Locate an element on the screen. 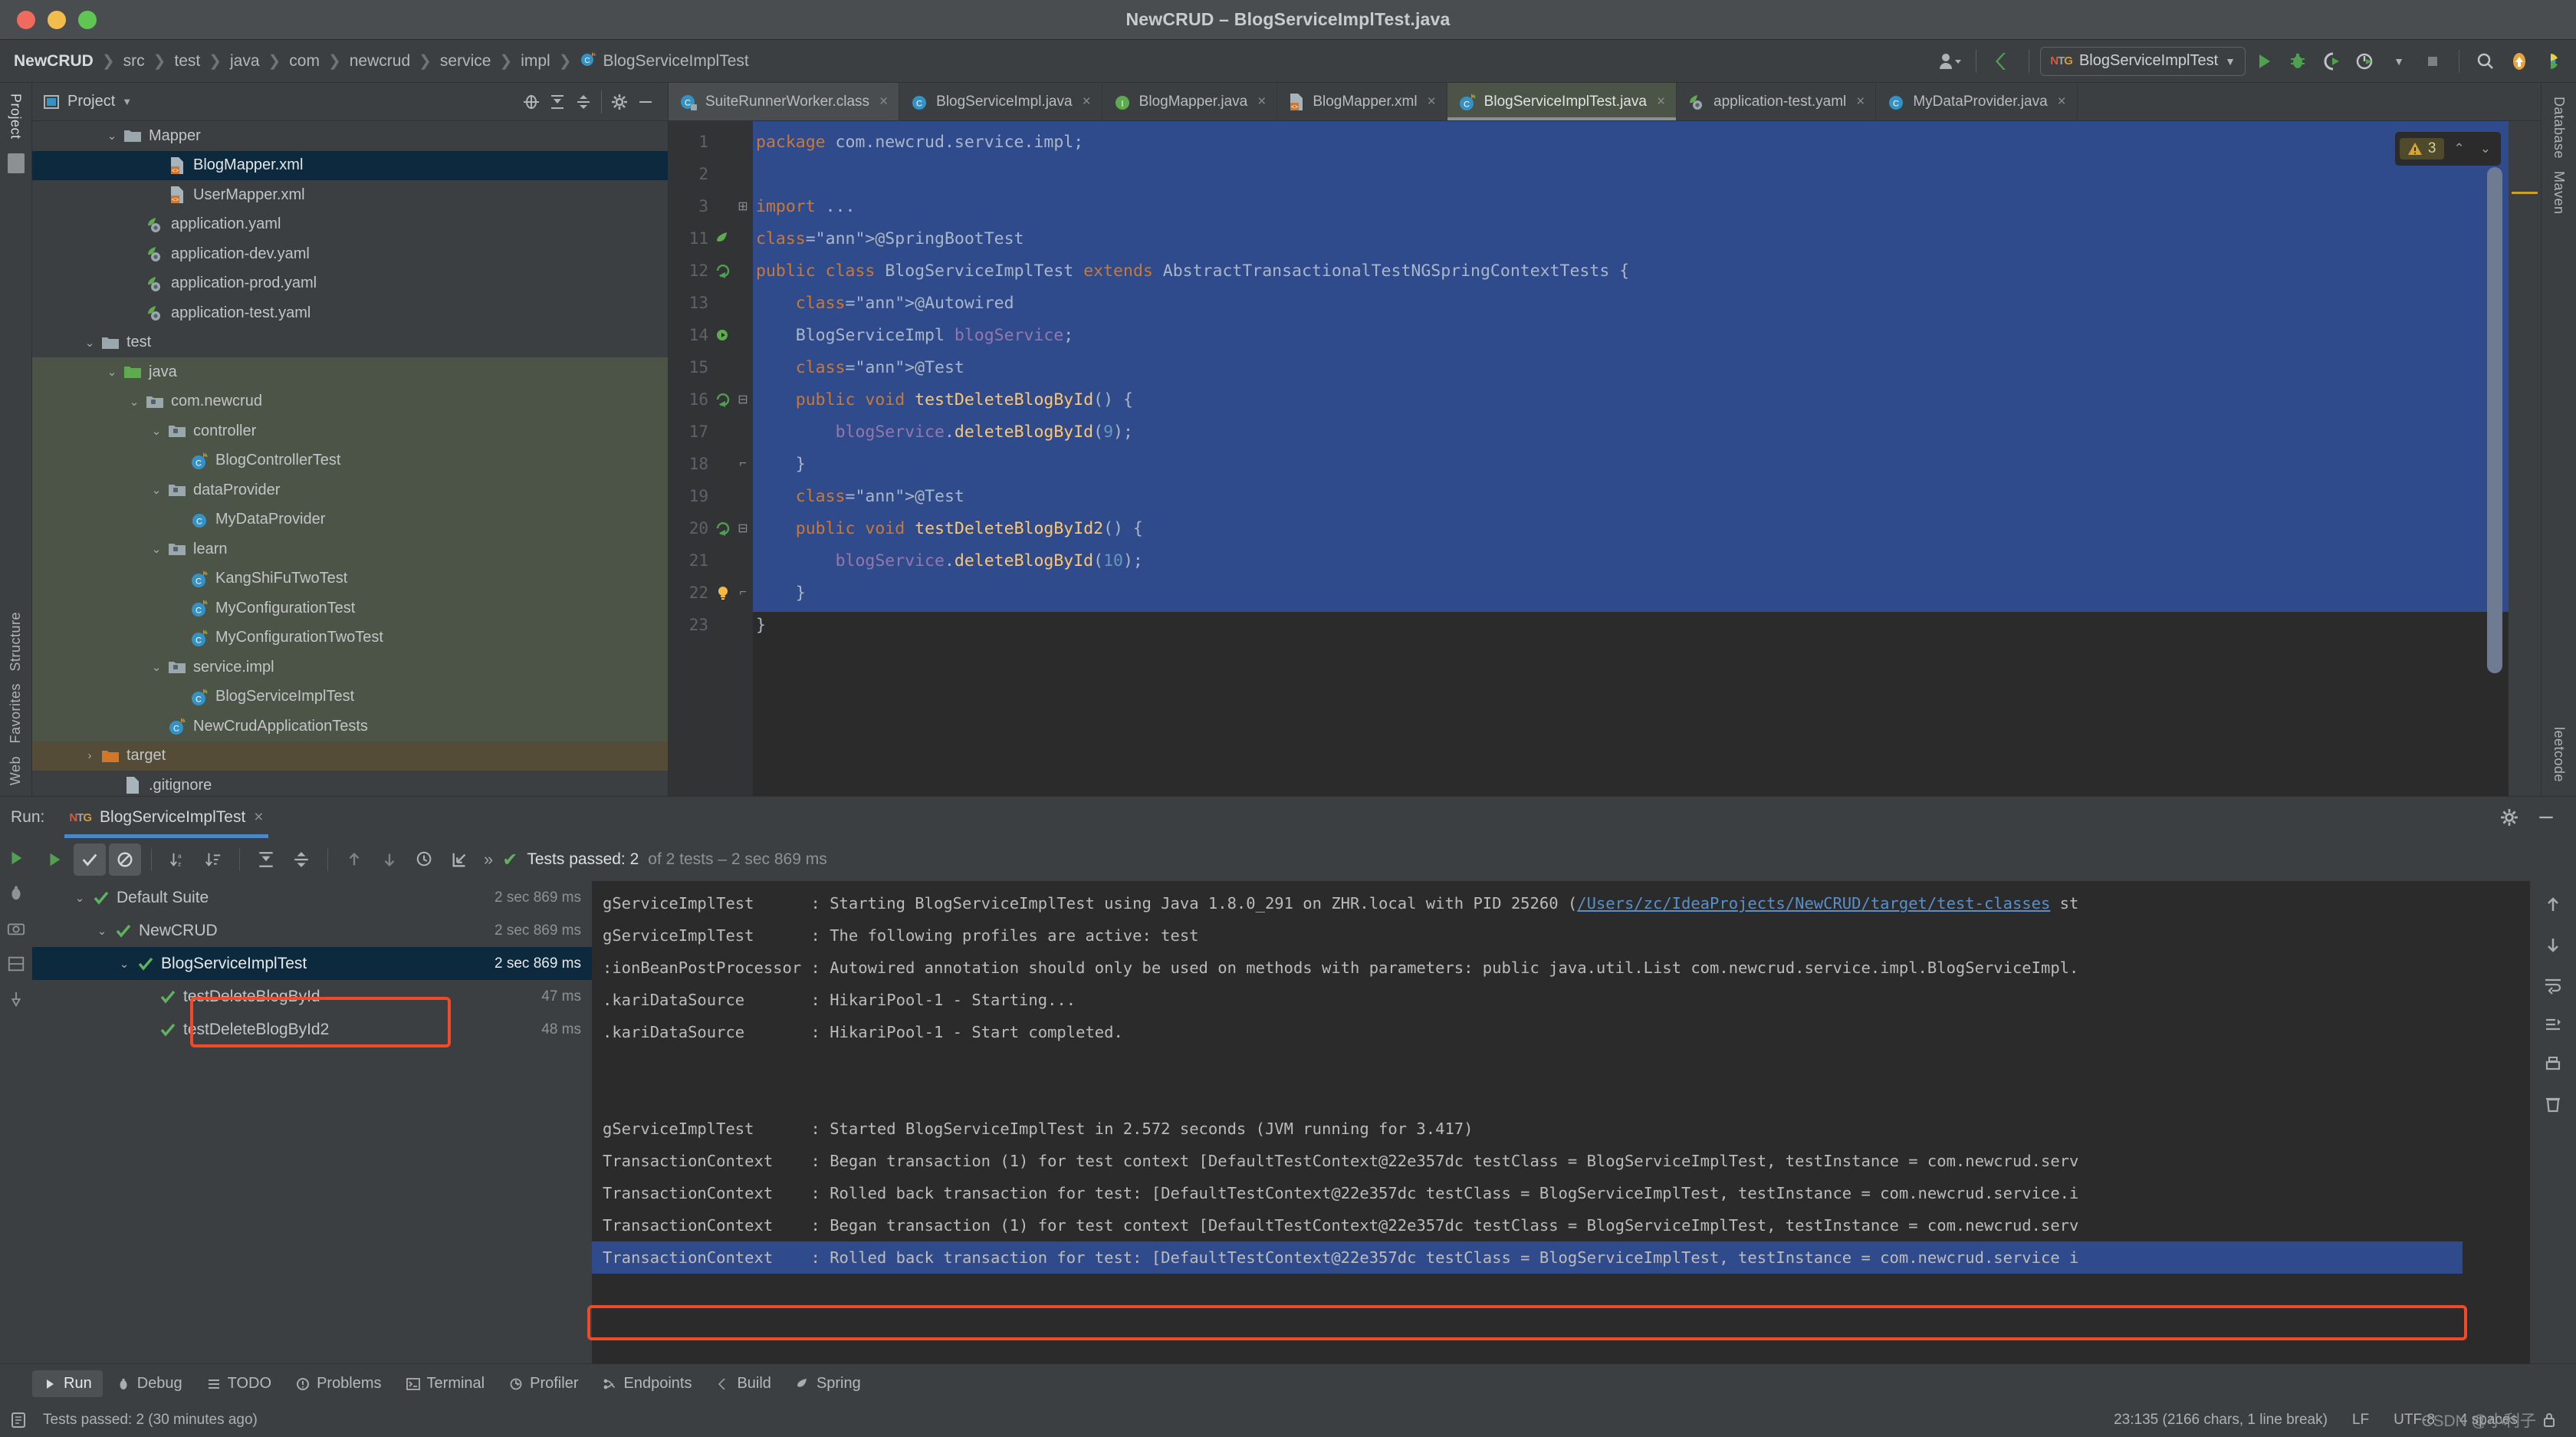 The height and width of the screenshot is (1437, 2576). editor-tab-application-test-yaml: application-test.yaml × is located at coordinates (1777, 101).